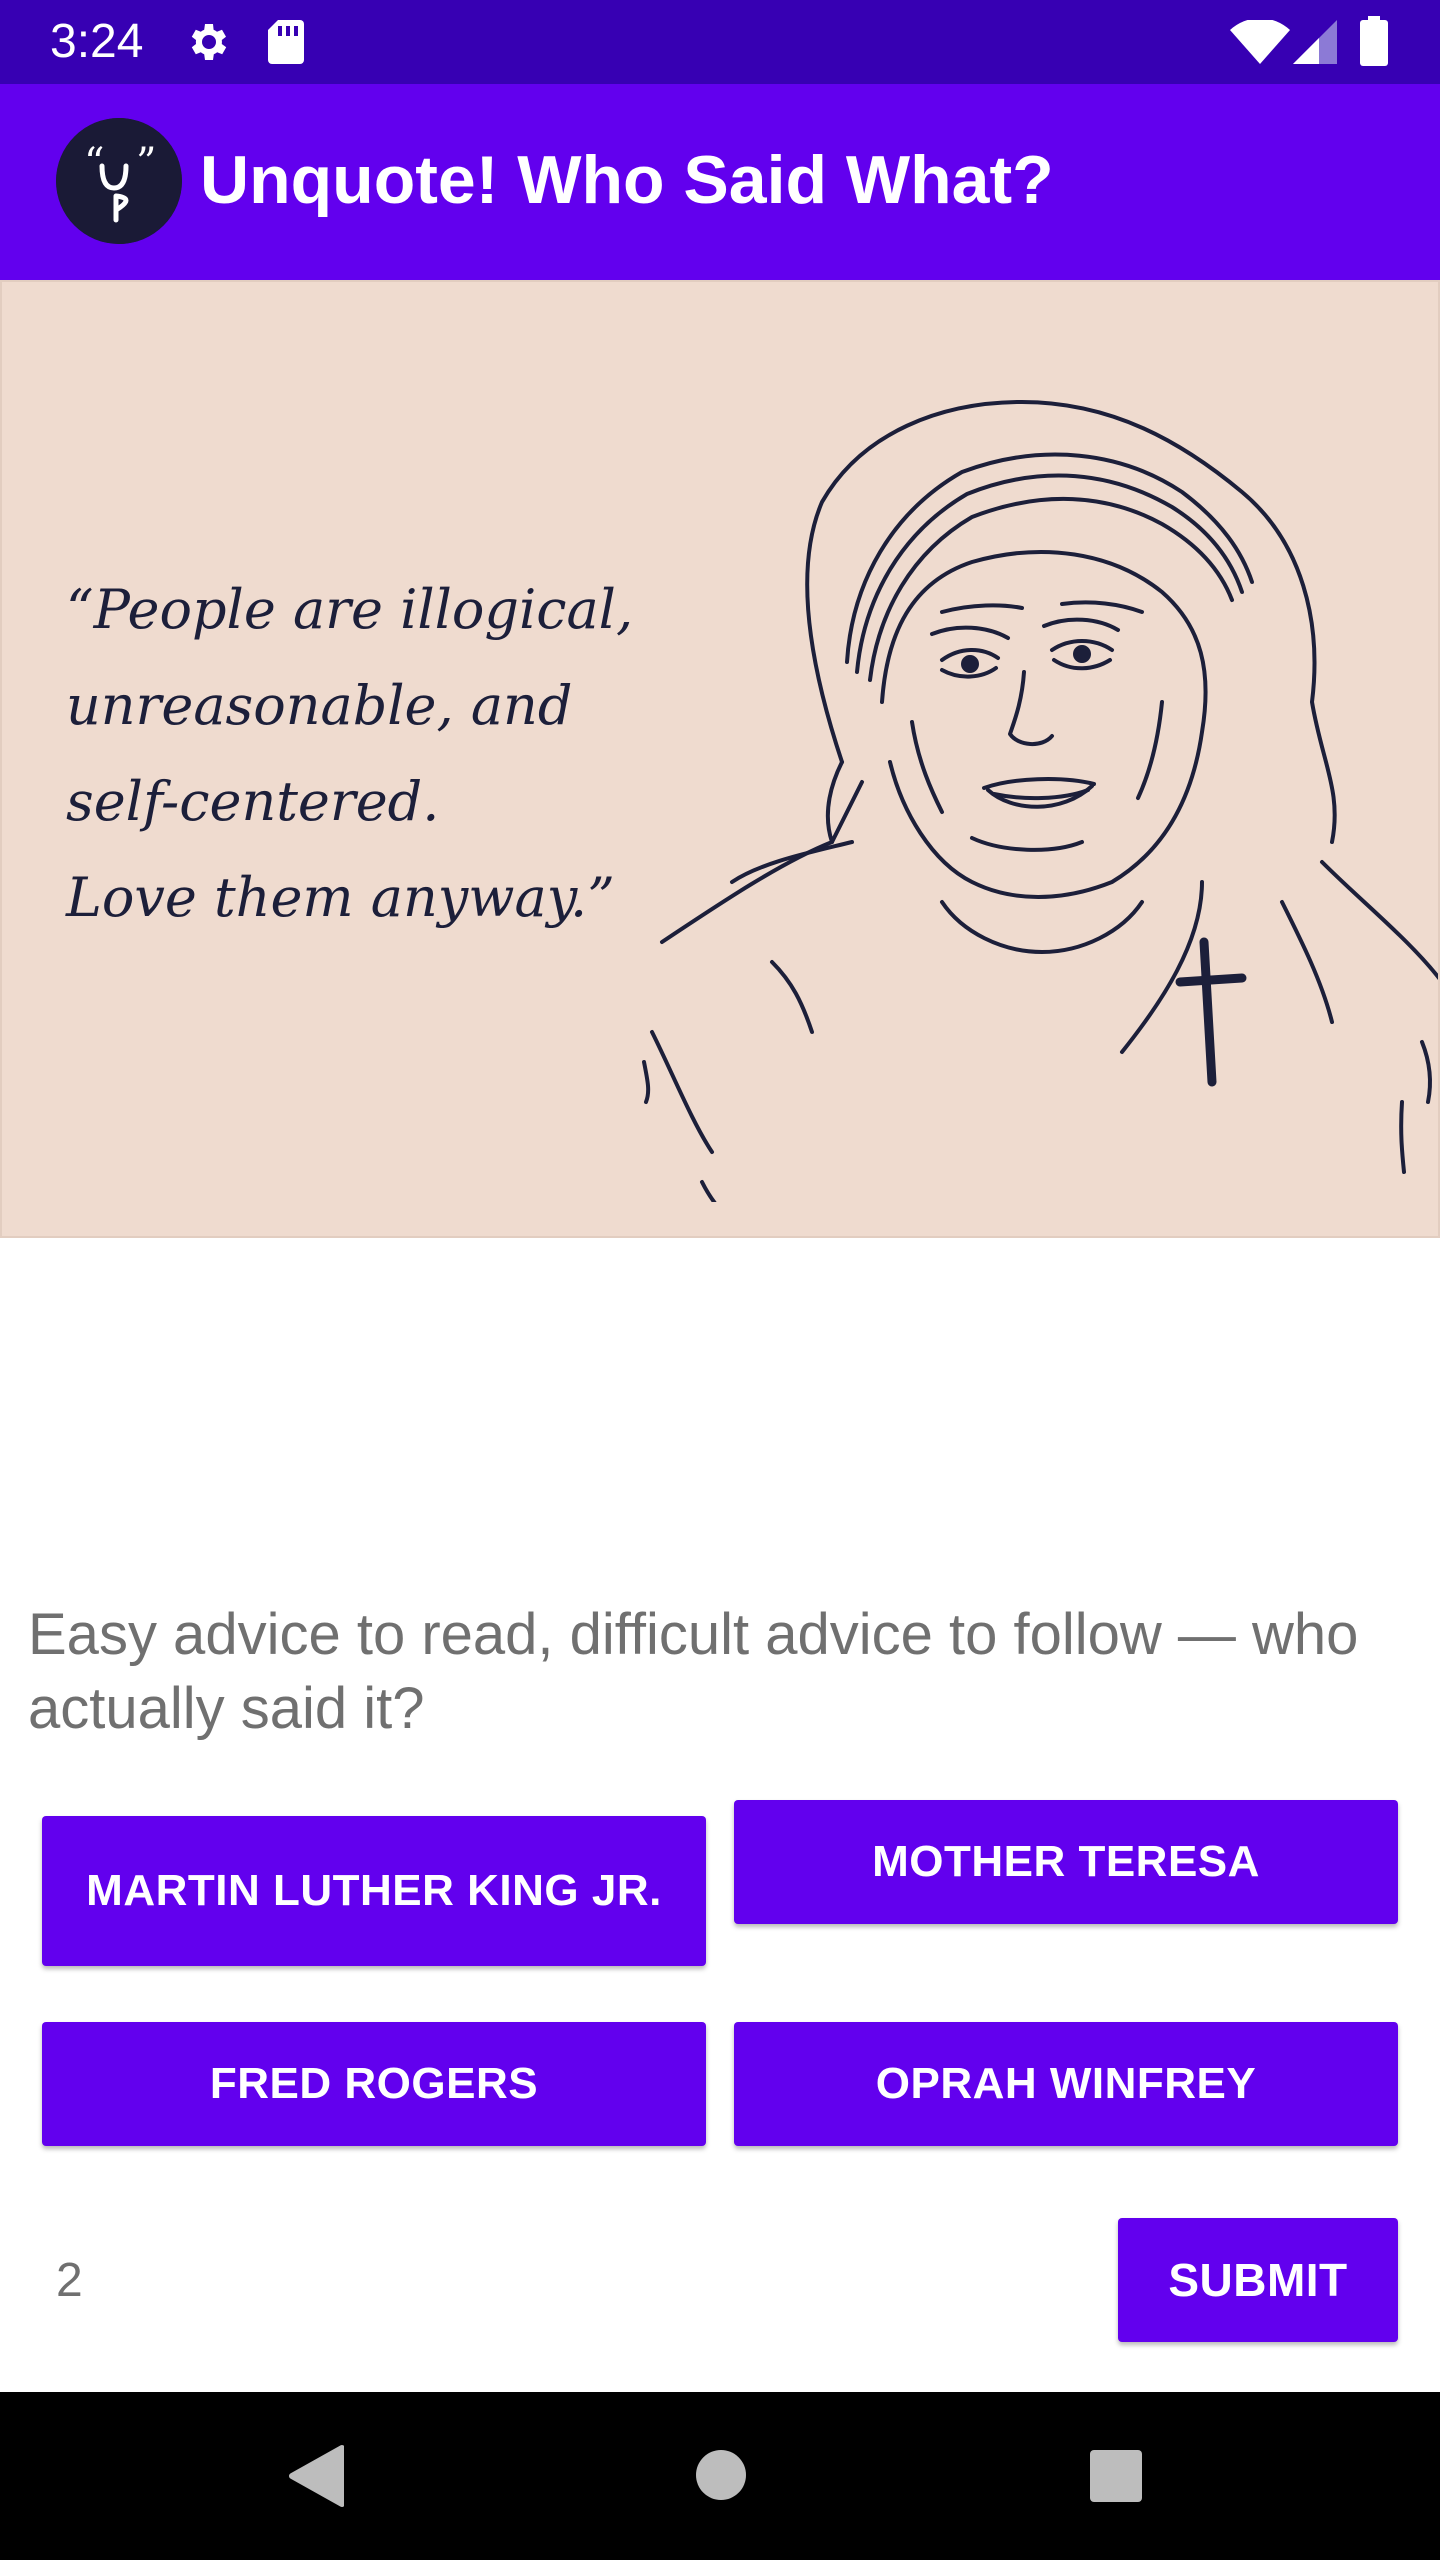 This screenshot has height=2560, width=1440. I want to click on sd-card-icon, so click(286, 42).